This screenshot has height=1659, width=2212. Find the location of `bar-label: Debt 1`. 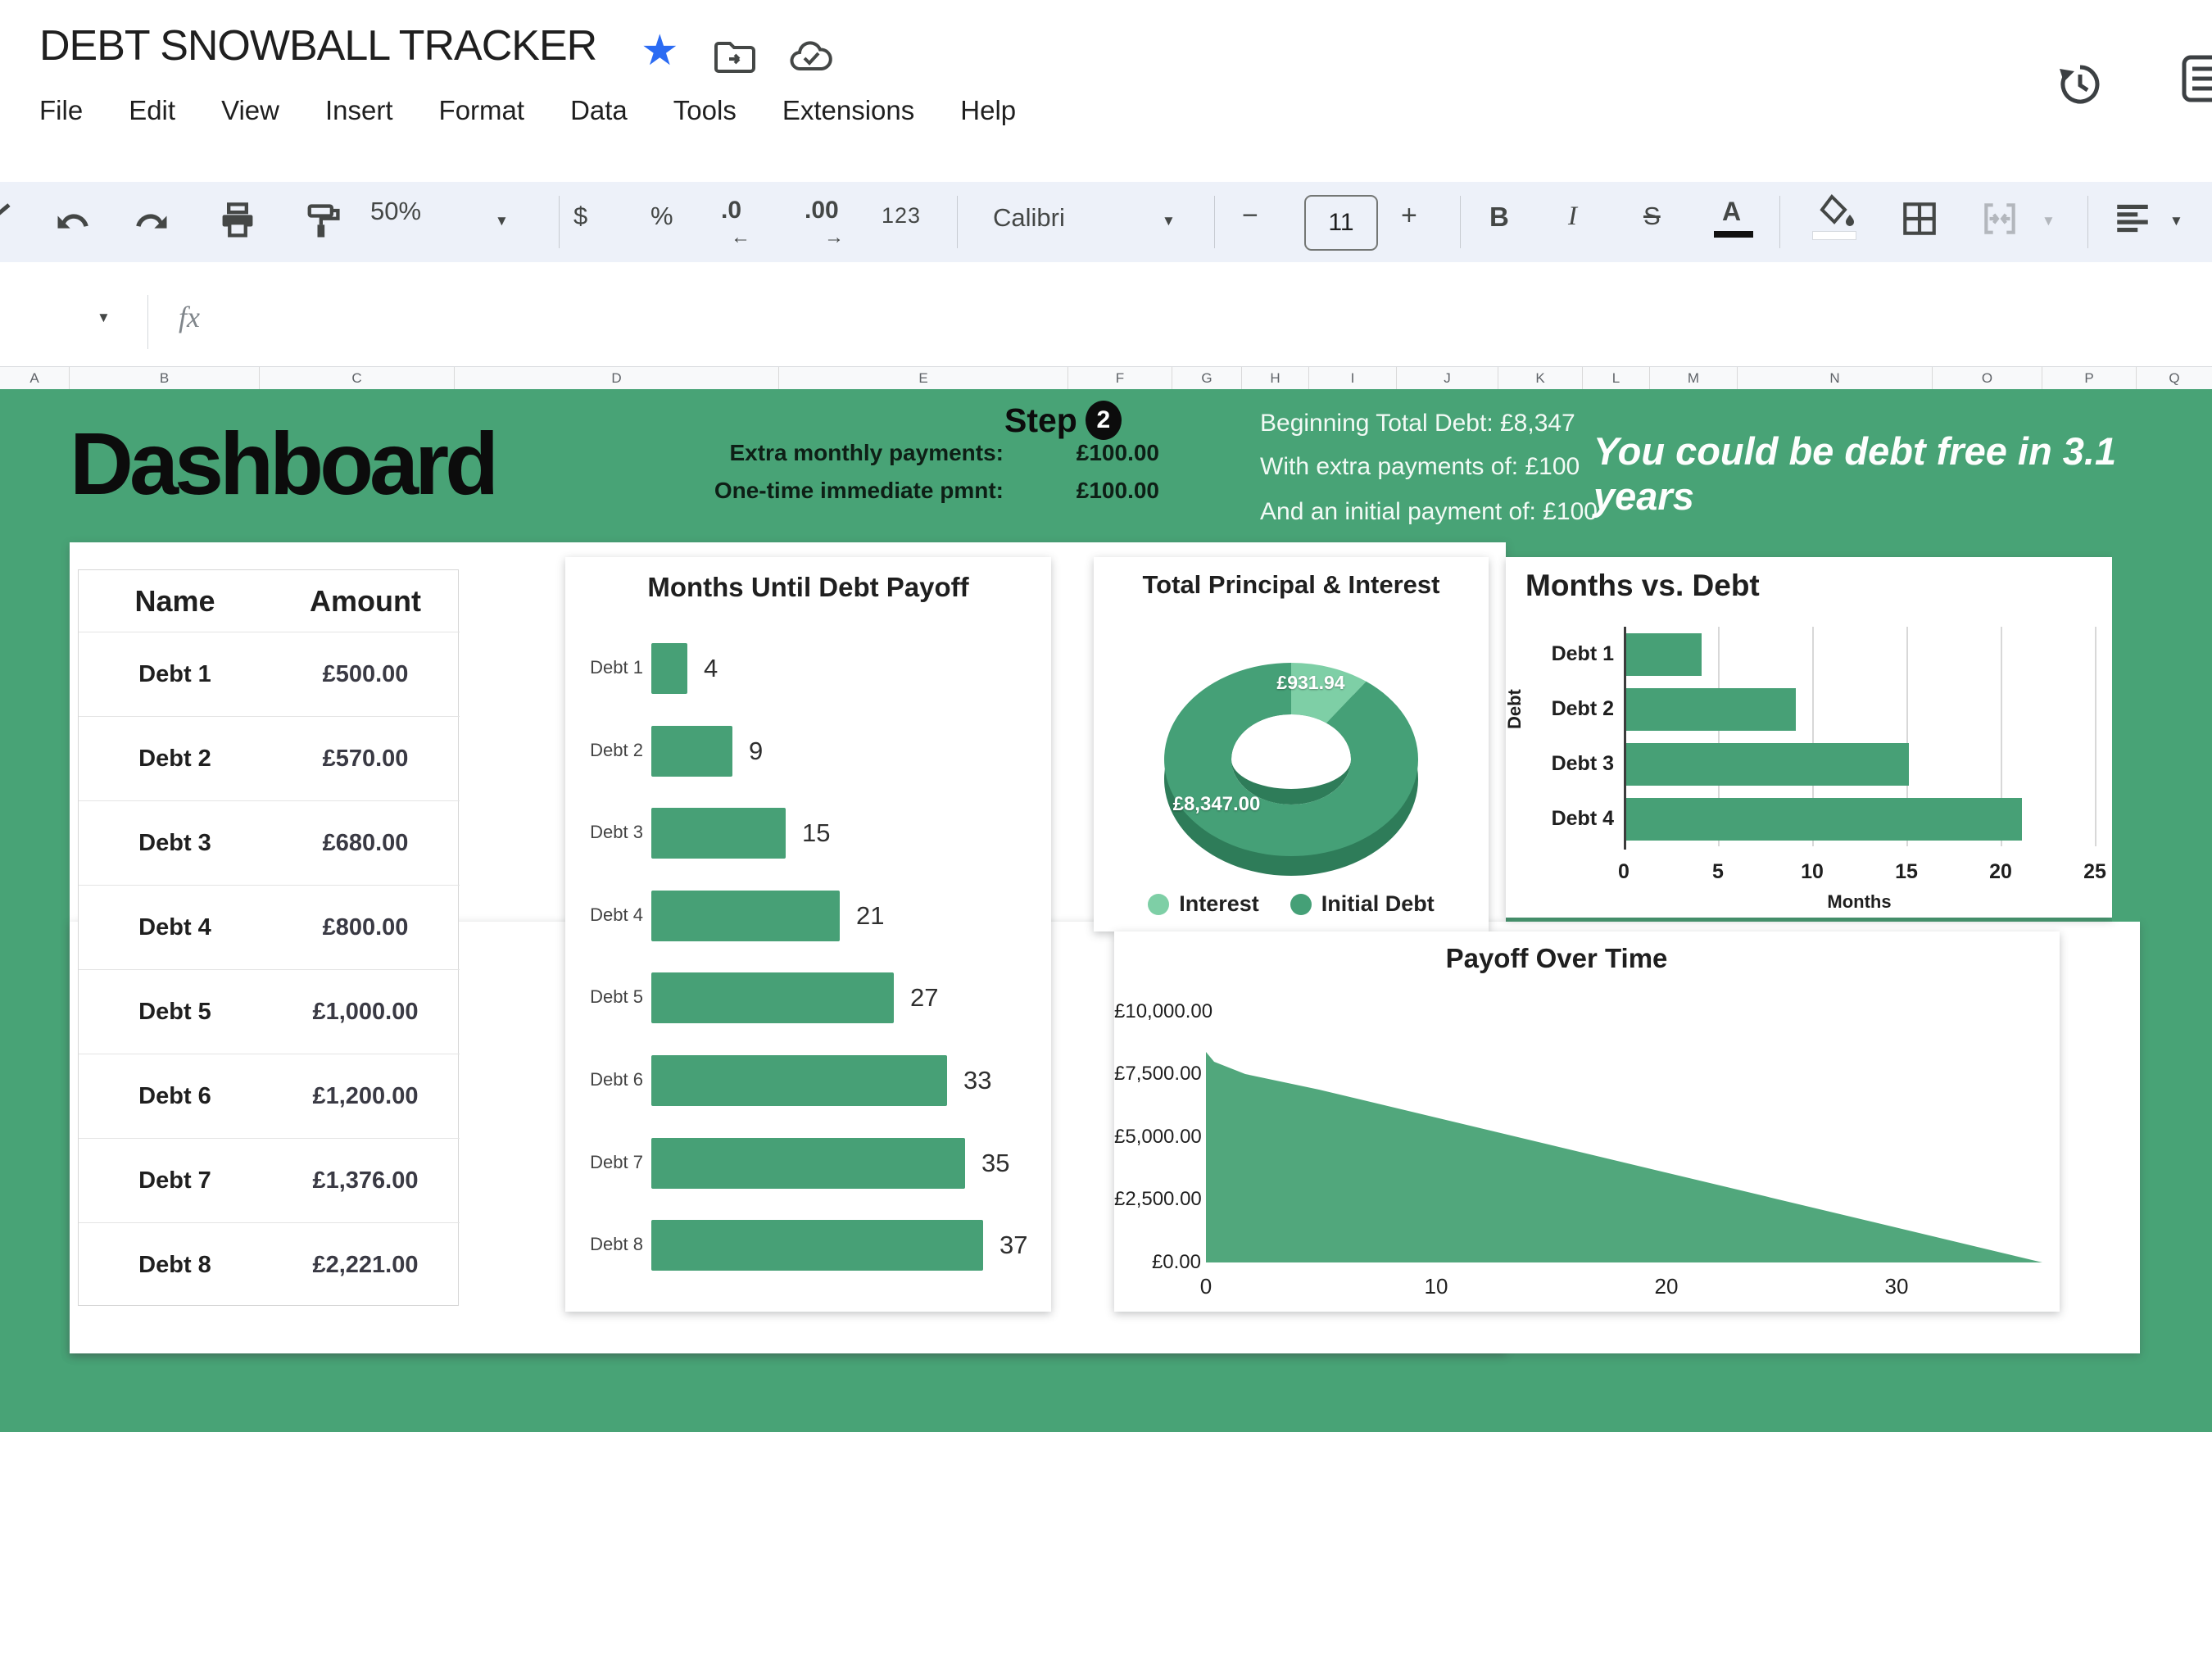

bar-label: Debt 1 is located at coordinates (1582, 653).